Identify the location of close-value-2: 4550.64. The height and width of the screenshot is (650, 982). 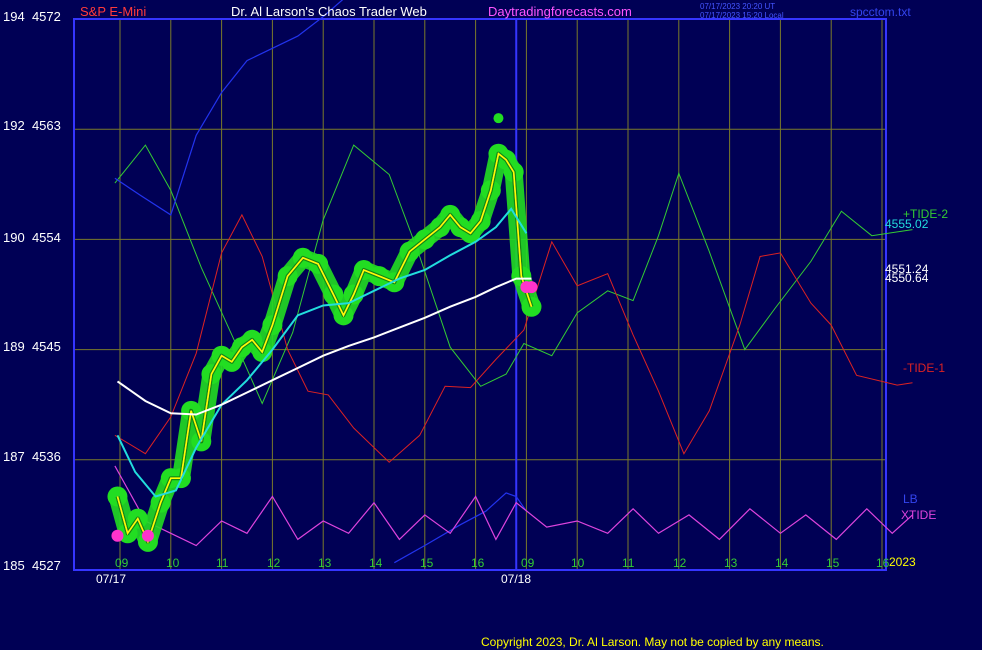
(907, 278).